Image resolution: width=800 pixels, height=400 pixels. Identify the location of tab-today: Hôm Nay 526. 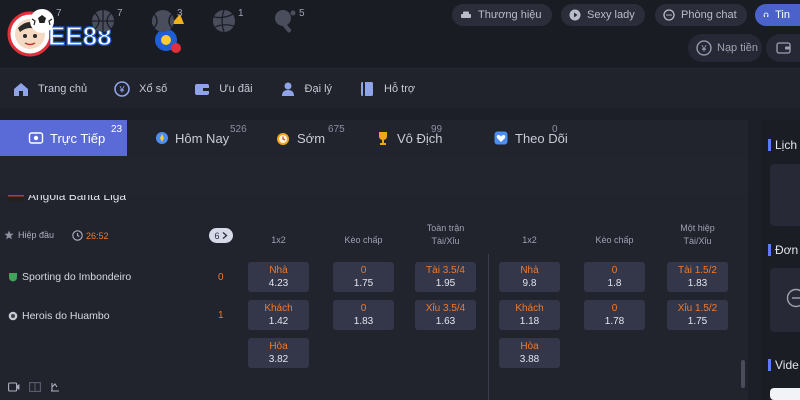
(187, 138).